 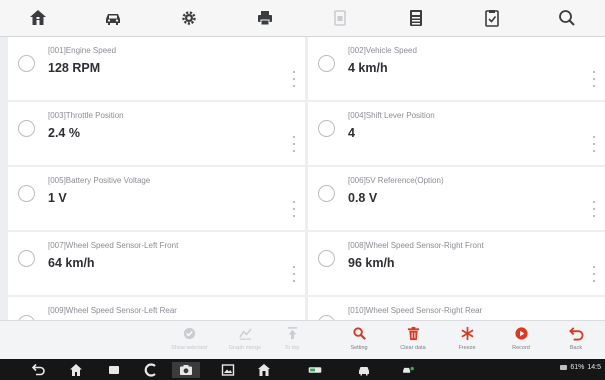 I want to click on shop-home-icon, so click(x=264, y=370).